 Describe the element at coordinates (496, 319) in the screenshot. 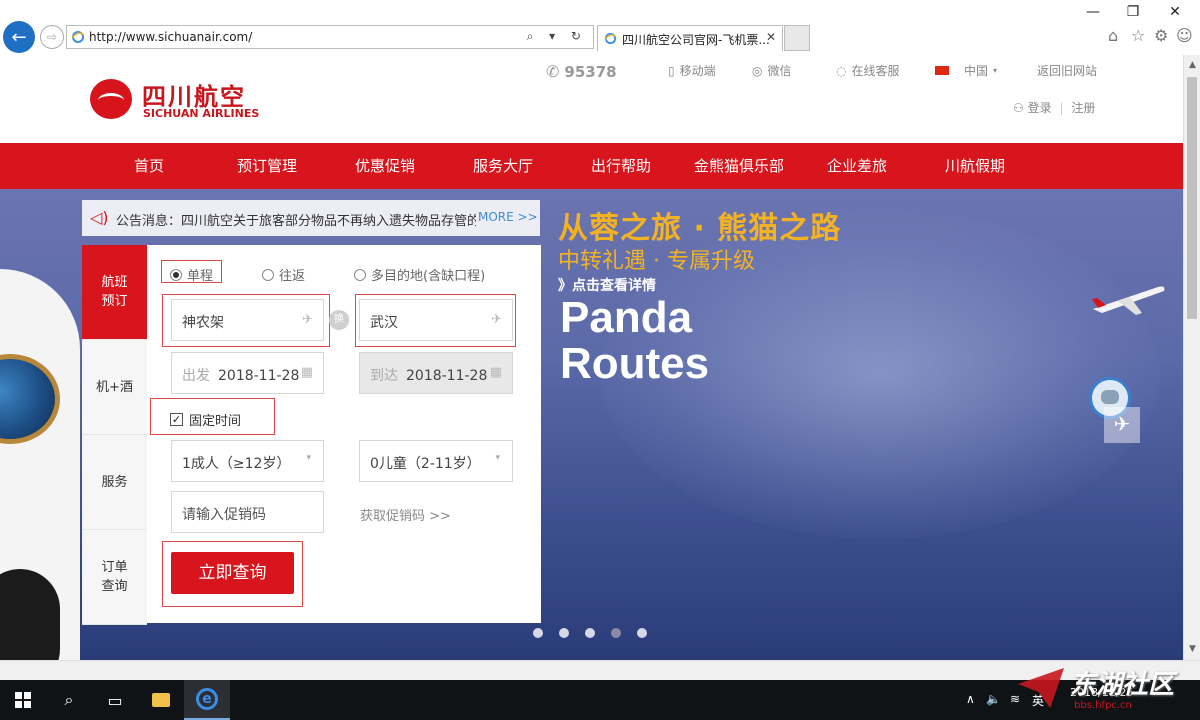

I see `landing-icon: ✈` at that location.